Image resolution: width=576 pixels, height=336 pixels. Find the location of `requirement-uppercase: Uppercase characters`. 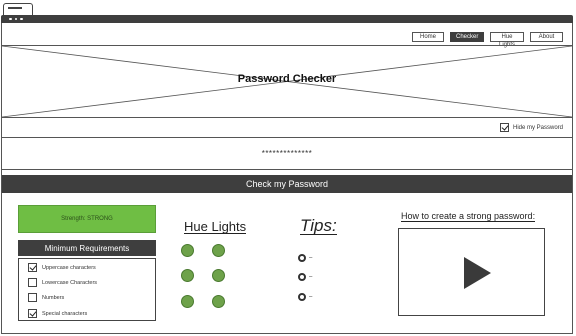

requirement-uppercase: Uppercase characters is located at coordinates (62, 267).